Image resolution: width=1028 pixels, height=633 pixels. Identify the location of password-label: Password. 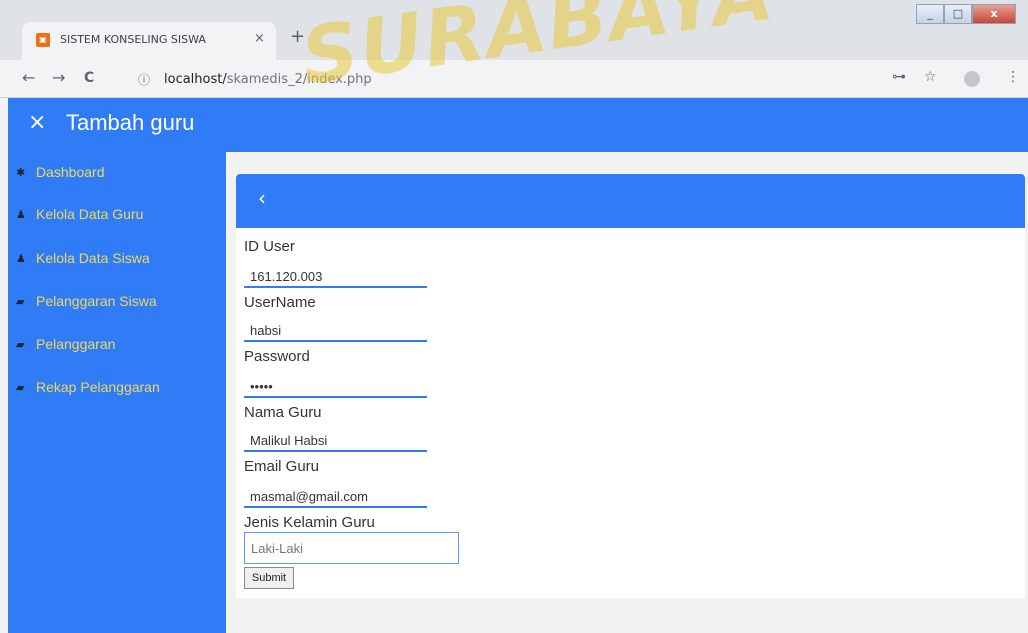
(277, 356).